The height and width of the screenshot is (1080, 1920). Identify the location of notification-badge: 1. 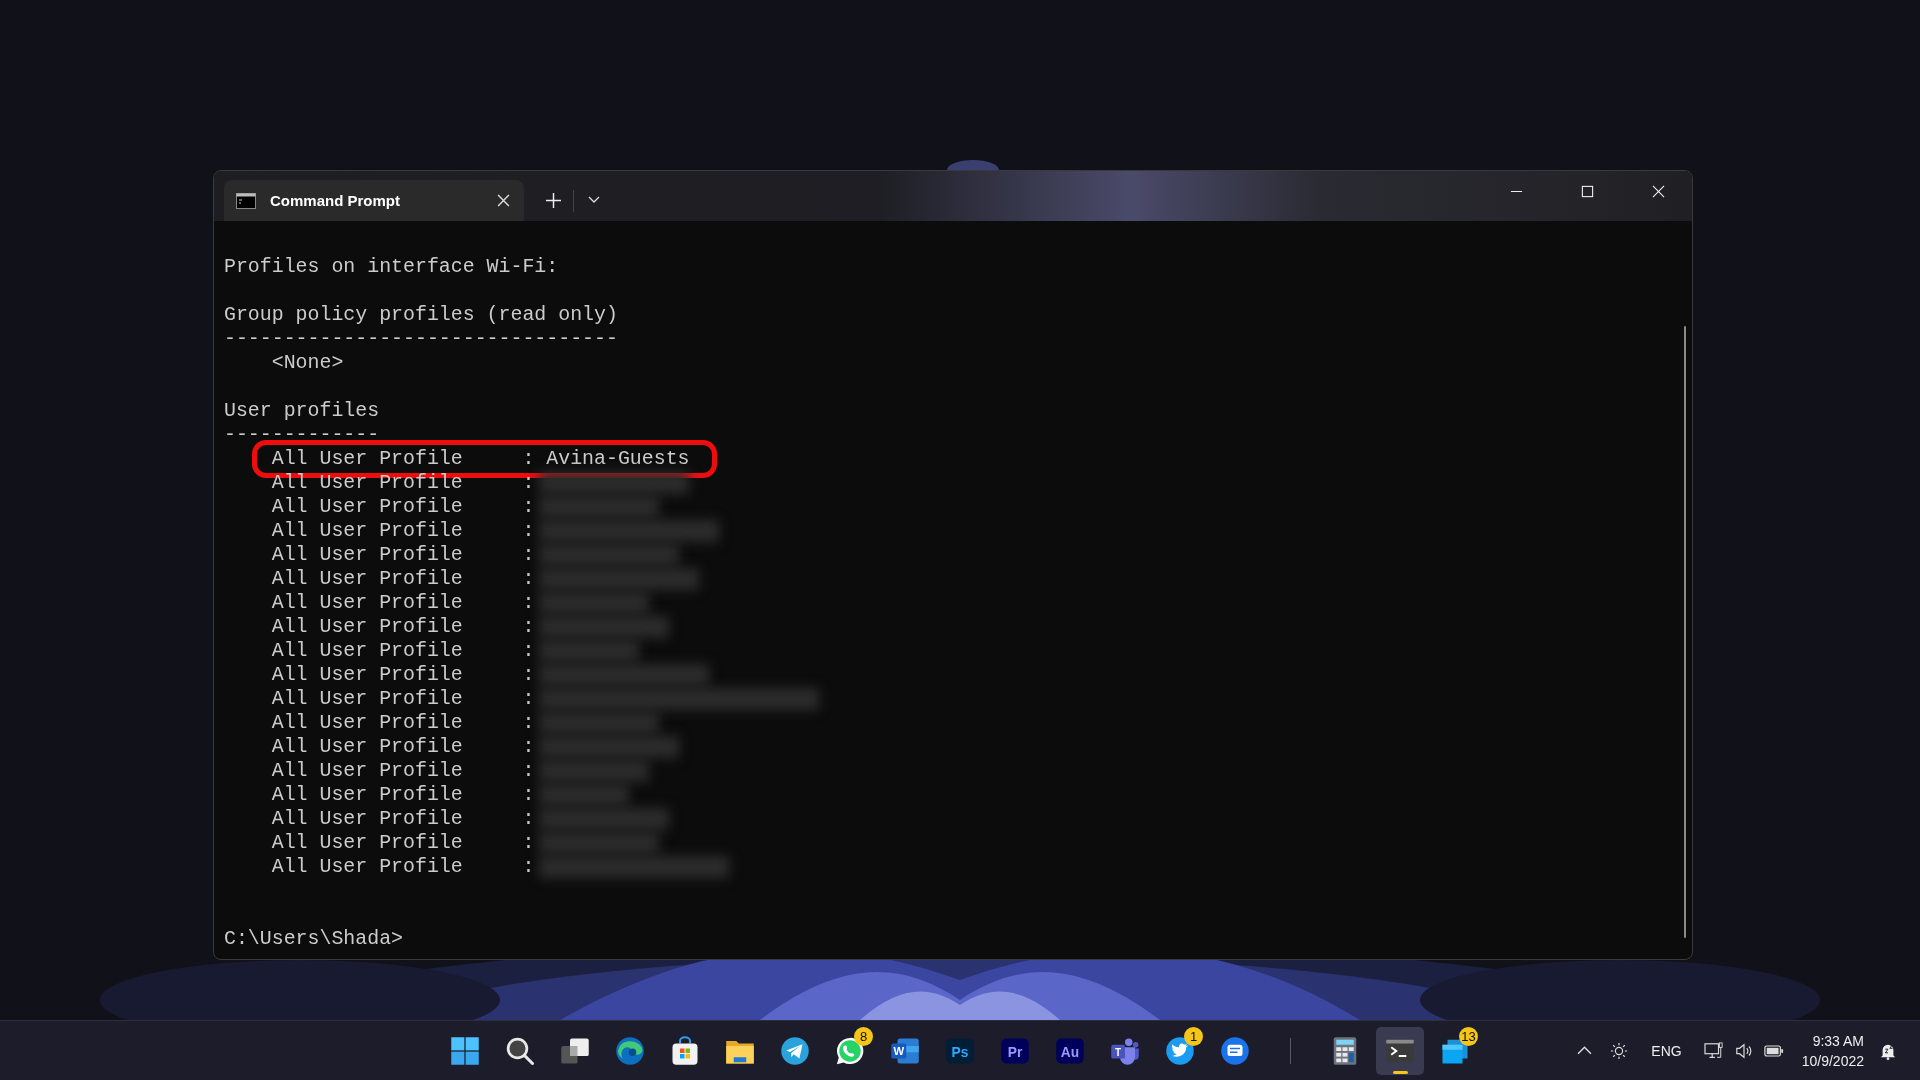
(1193, 1036).